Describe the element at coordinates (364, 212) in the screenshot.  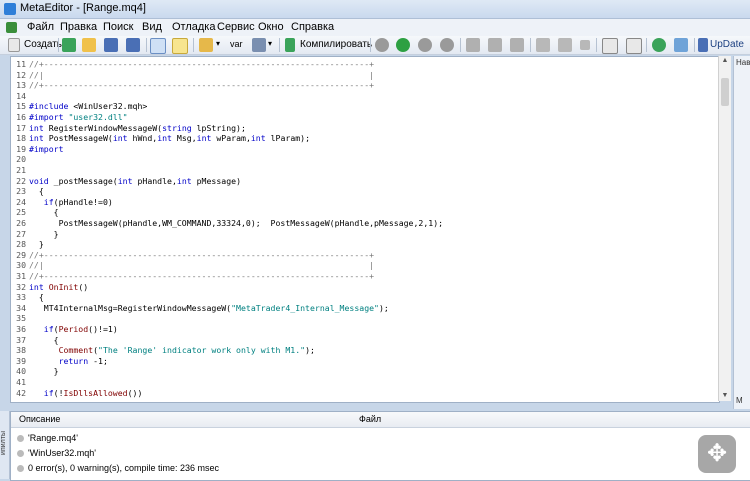
I see `code-line: 25 {` at that location.